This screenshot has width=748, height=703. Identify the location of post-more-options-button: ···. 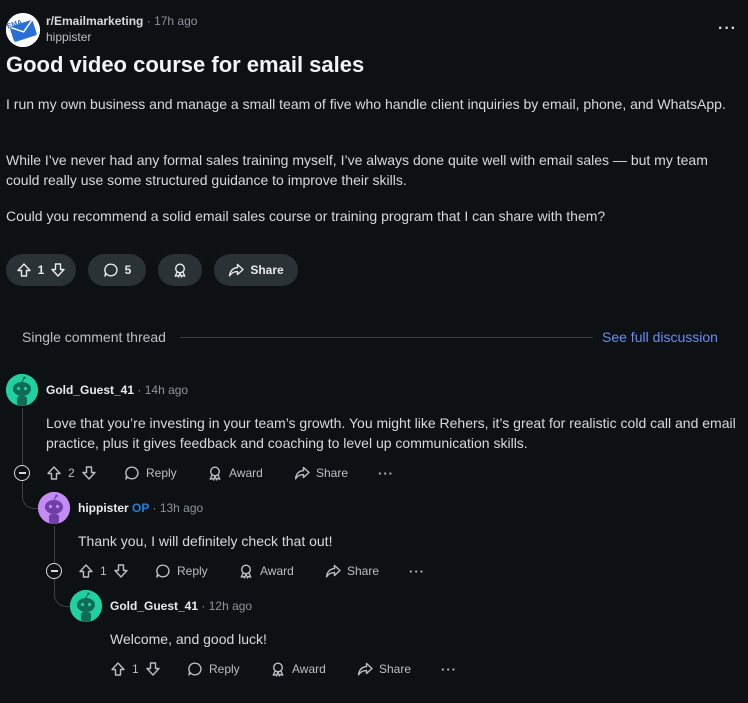
(729, 30).